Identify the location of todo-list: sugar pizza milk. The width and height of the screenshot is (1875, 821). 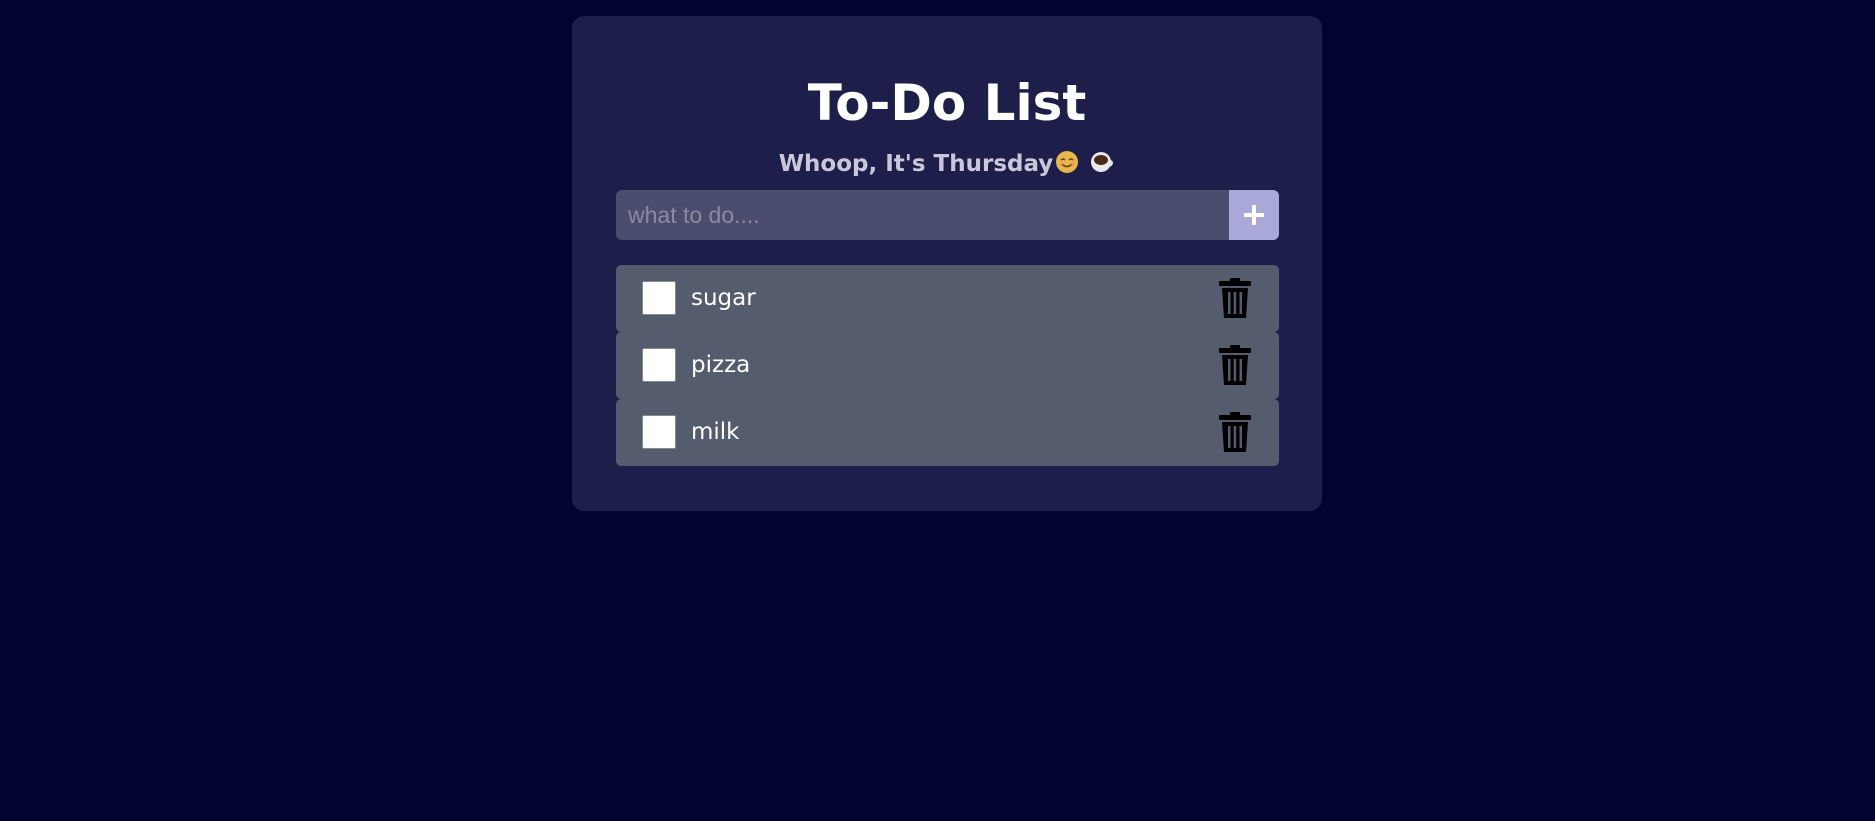
(947, 365).